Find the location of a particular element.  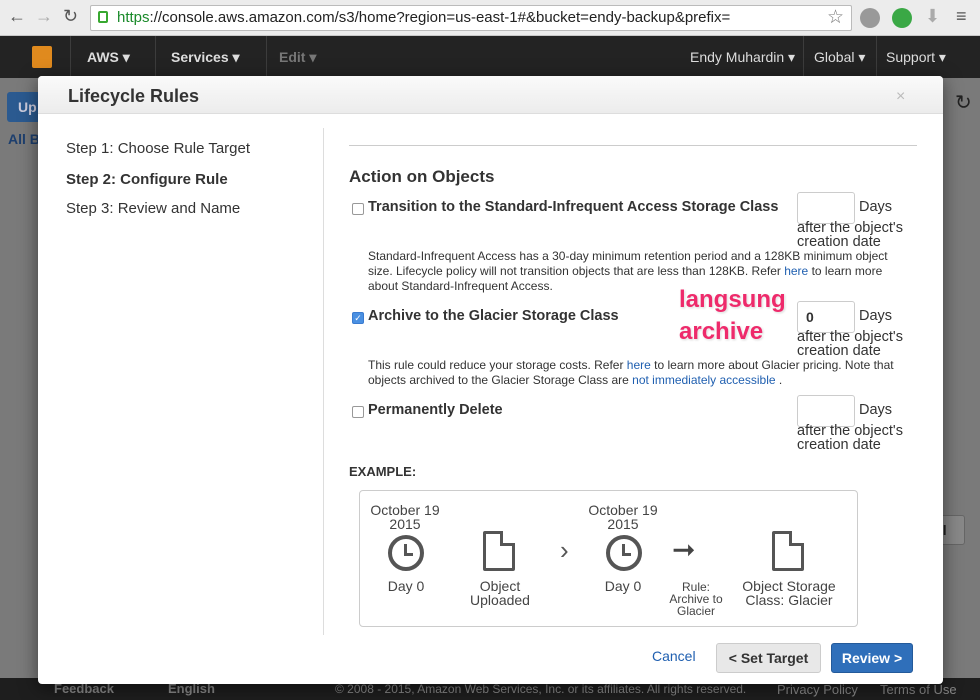

example-date-2: October 19 2015 is located at coordinates (623, 517).